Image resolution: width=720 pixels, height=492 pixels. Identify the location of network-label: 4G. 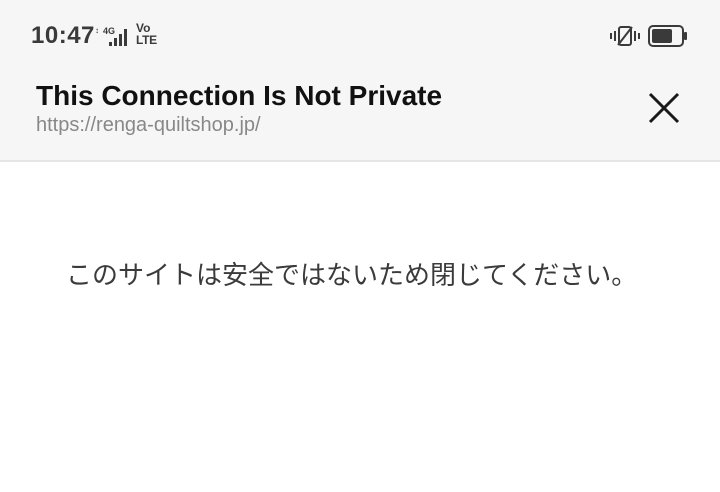
(109, 31).